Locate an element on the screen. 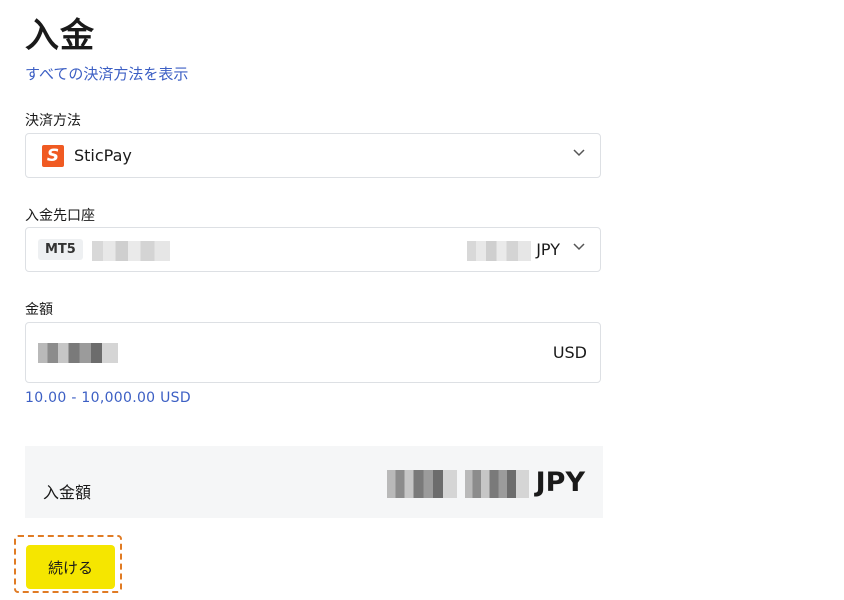 This screenshot has width=844, height=600. amount-range-hint: 10.00 - 10,000.00 USD is located at coordinates (108, 398).